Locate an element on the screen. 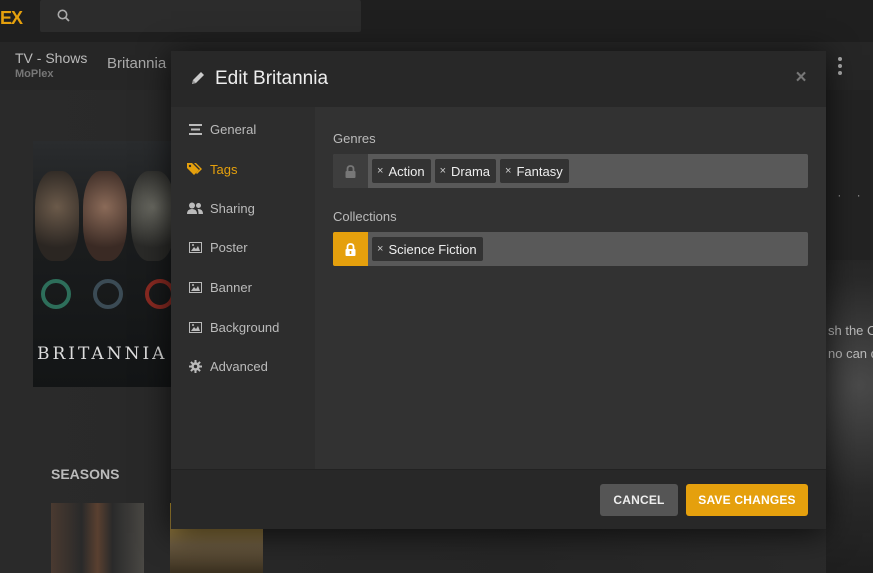 The width and height of the screenshot is (873, 573). save-changes-button: SAVE CHANGES is located at coordinates (747, 500).